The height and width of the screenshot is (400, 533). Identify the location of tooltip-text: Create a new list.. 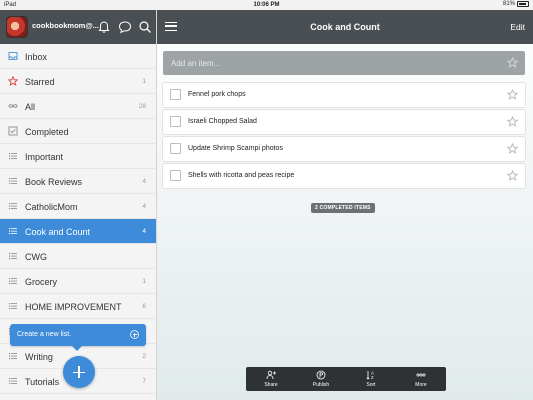
(44, 334).